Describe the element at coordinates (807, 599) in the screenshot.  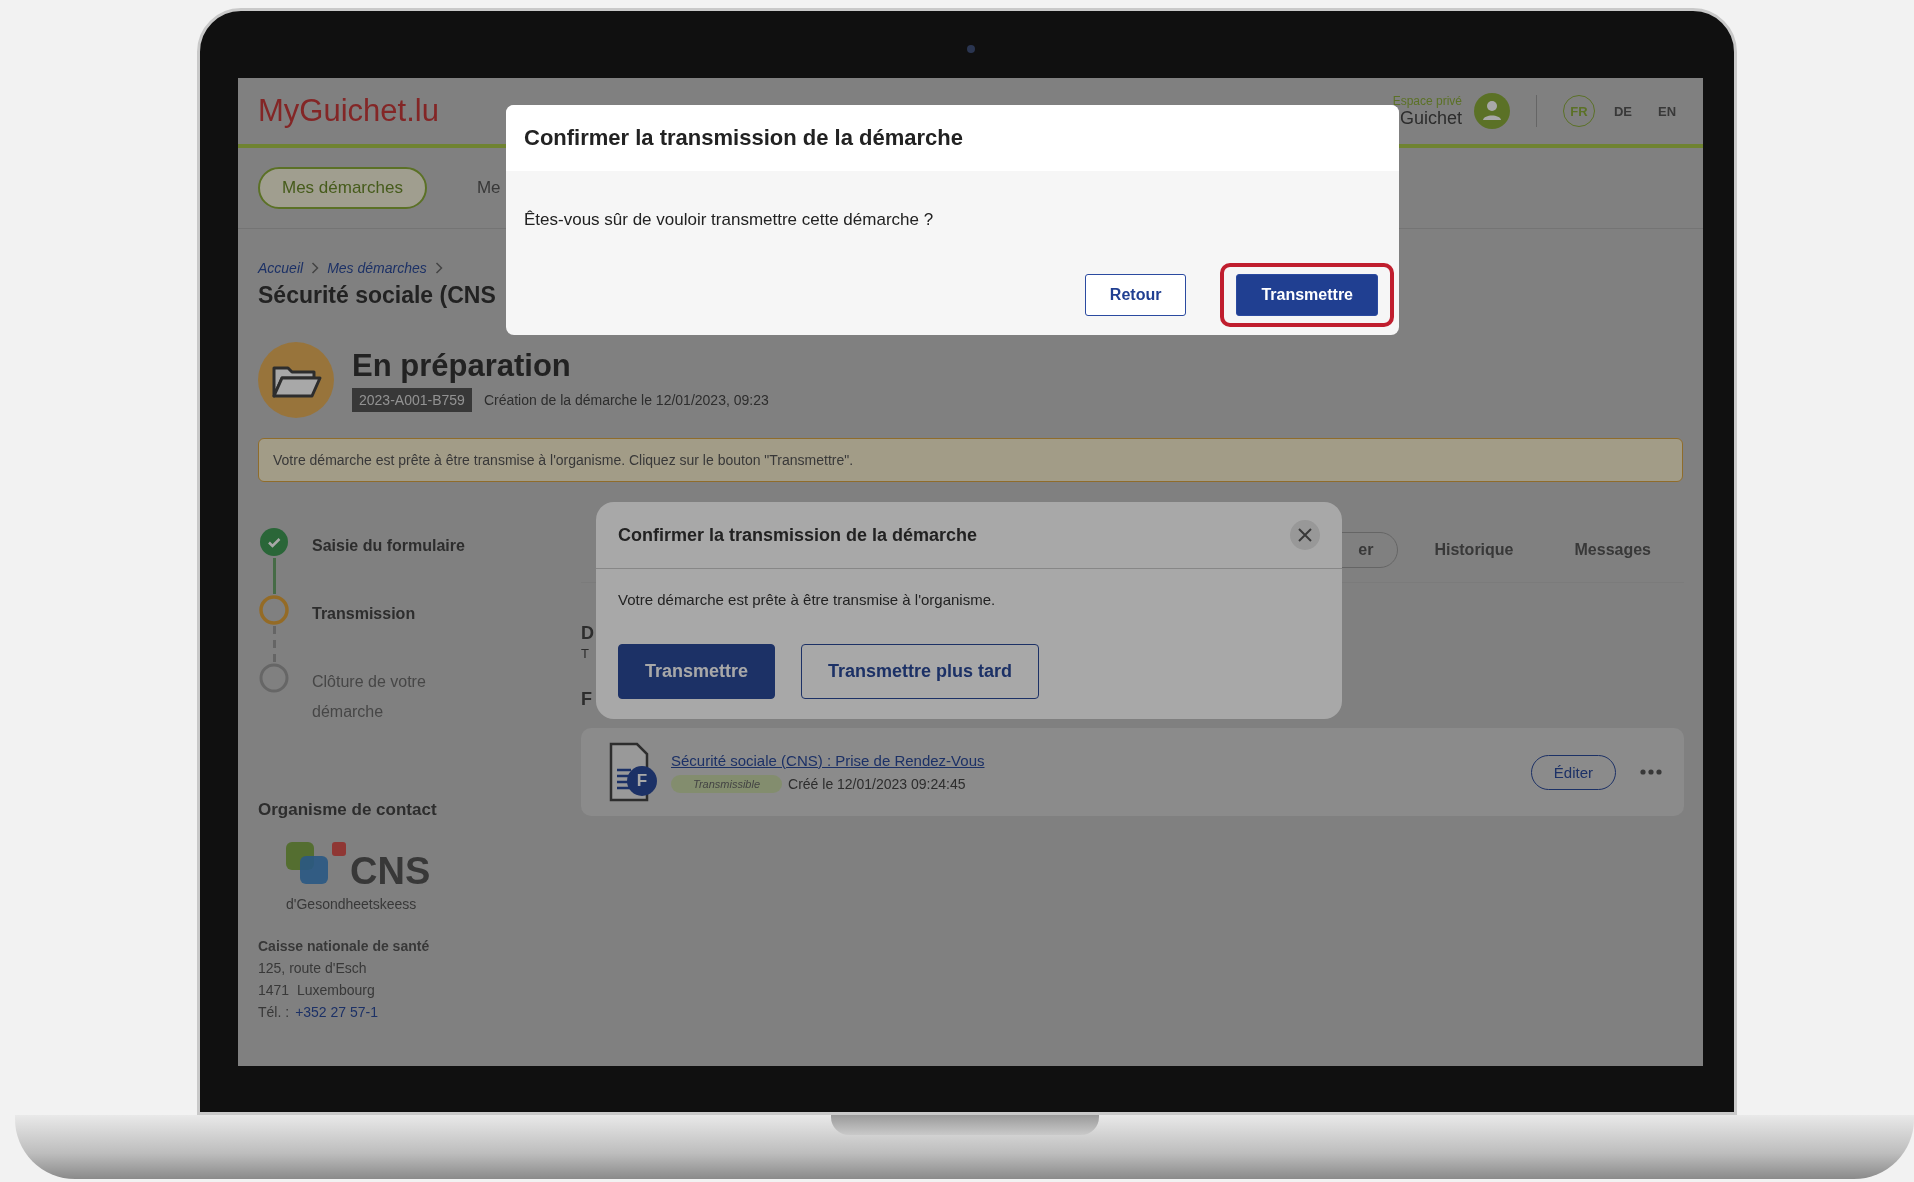
I see `dialog-message: Votre démarche est prête à être transmise à l'organisme.` at that location.